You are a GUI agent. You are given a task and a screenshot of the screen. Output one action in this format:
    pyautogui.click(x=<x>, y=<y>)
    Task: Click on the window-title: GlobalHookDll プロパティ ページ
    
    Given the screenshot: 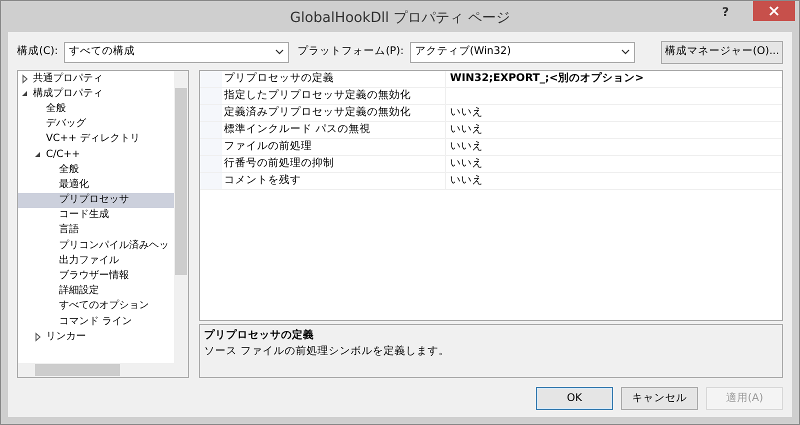 What is the action you would take?
    pyautogui.click(x=400, y=18)
    